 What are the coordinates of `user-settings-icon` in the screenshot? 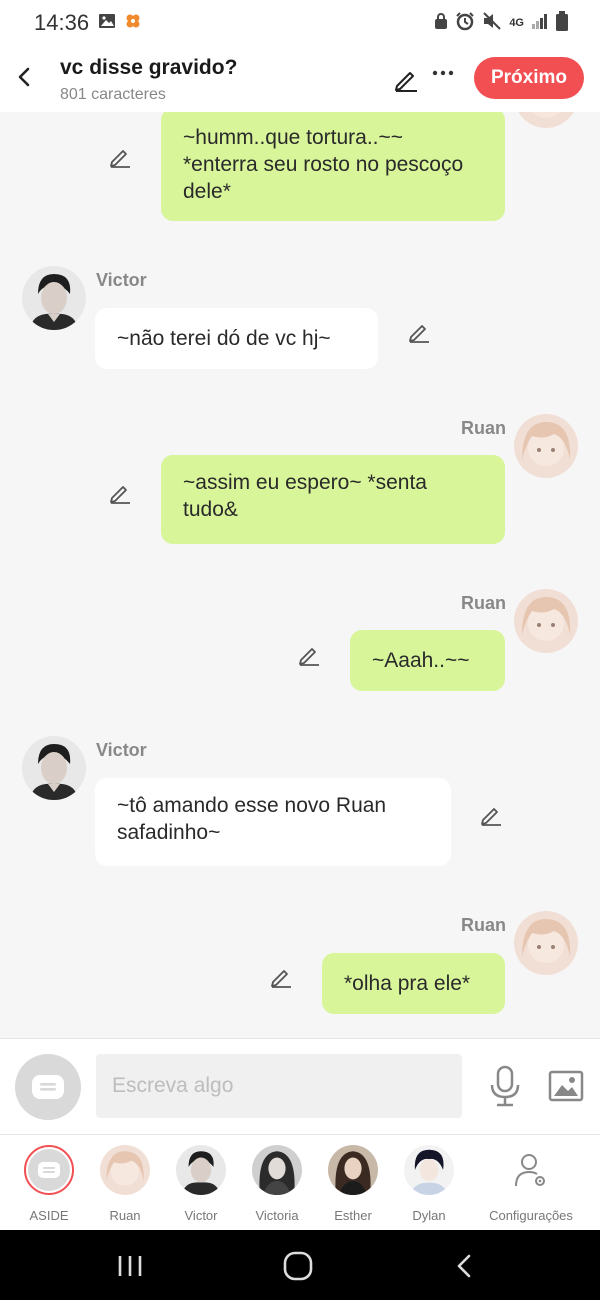 It's located at (530, 1170).